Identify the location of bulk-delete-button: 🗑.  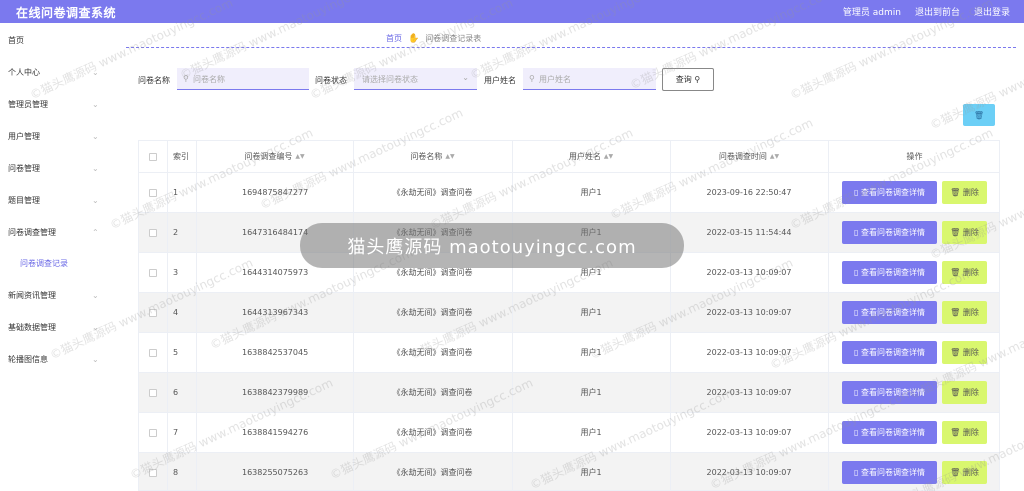
(979, 115).